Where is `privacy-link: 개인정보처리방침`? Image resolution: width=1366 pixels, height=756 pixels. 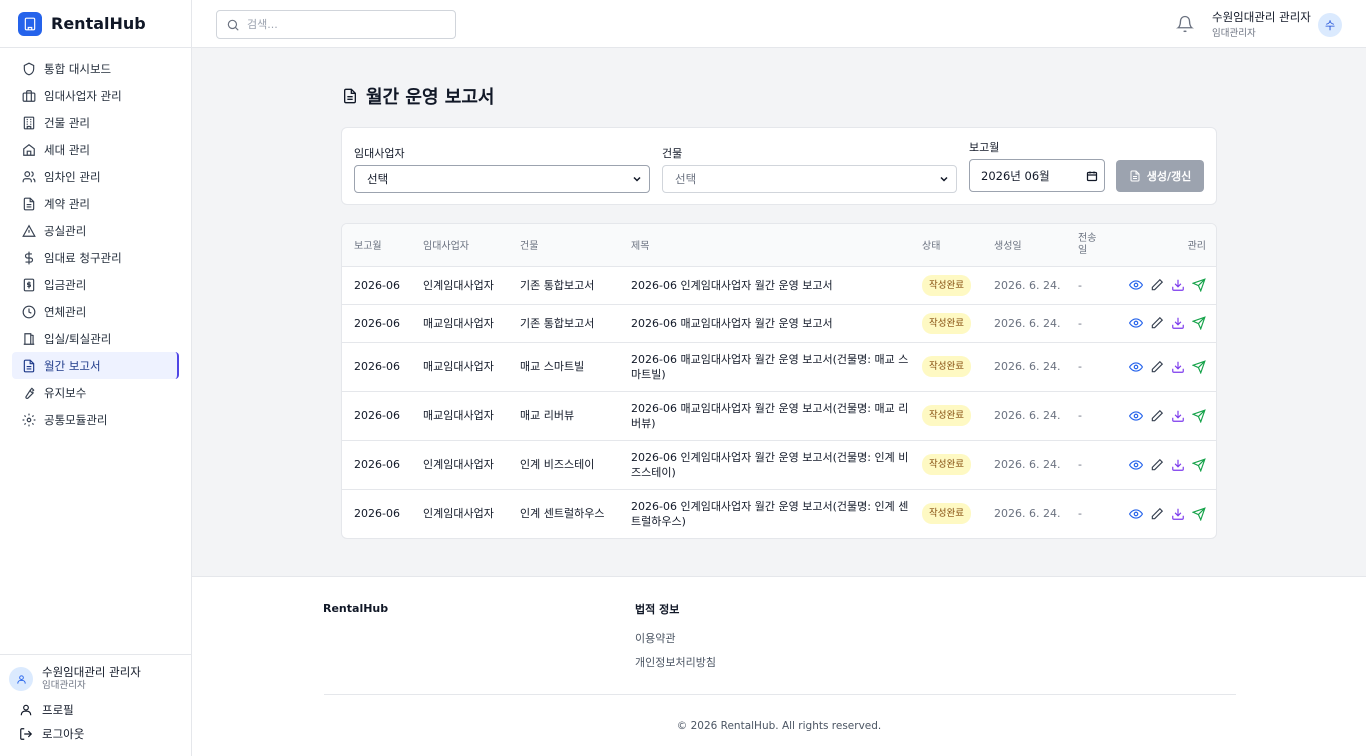 privacy-link: 개인정보처리방침 is located at coordinates (675, 662).